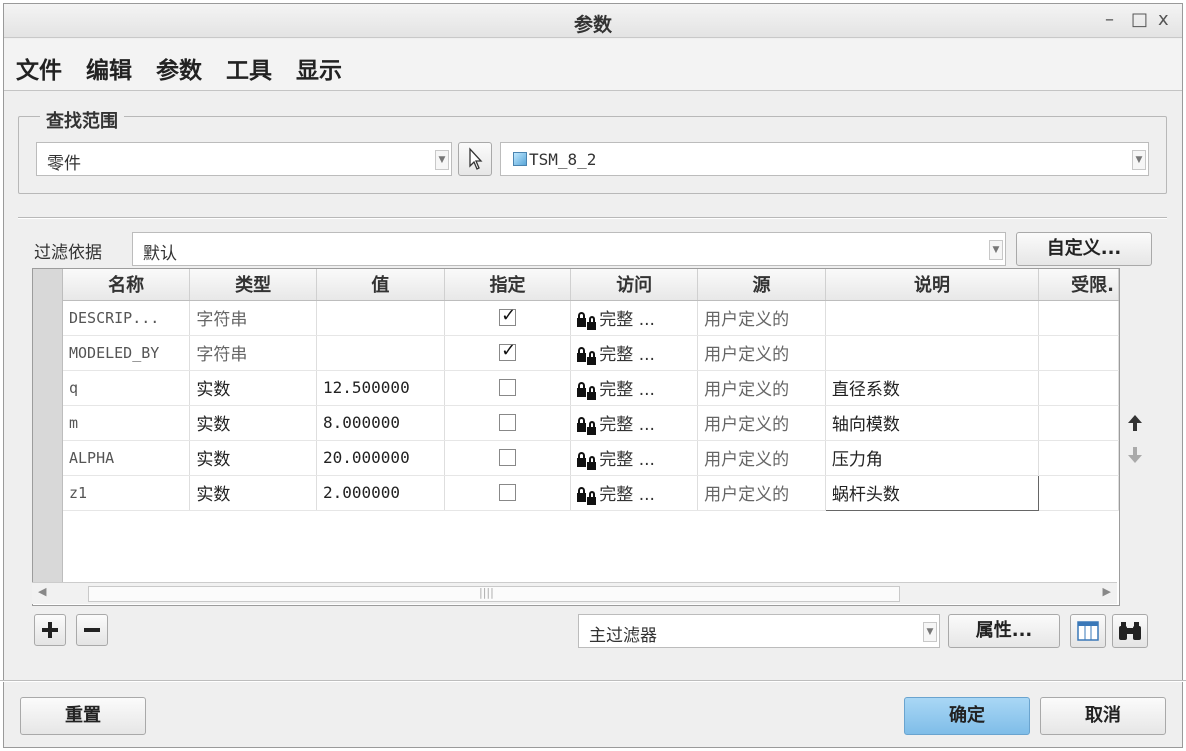 This screenshot has width=1186, height=751. Describe the element at coordinates (380, 493) in the screenshot. I see `cell-value: 2.000000` at that location.